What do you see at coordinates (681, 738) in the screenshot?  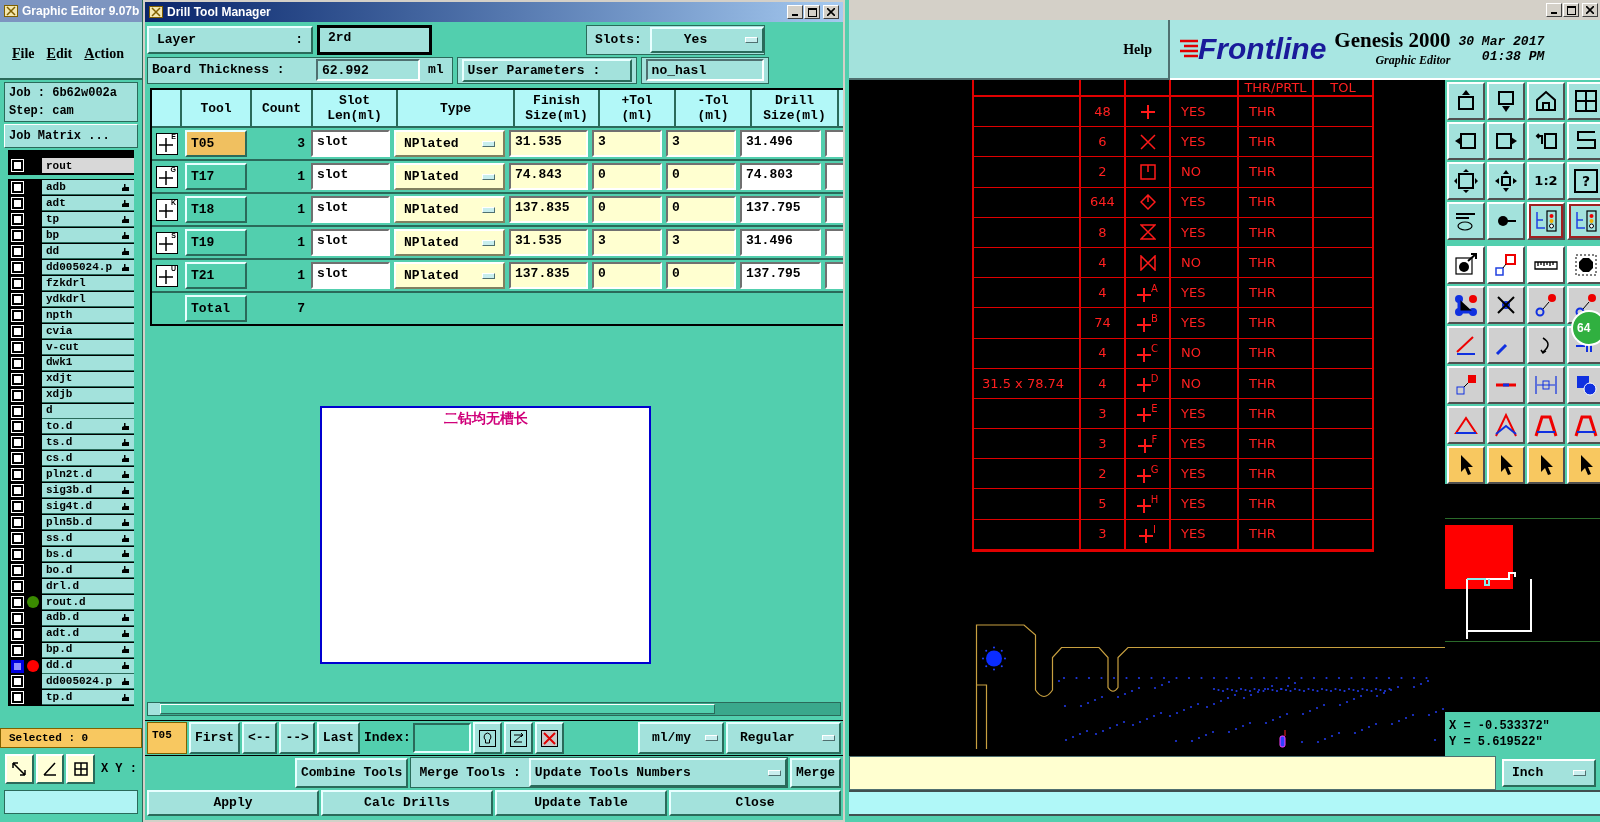 I see `units-dropdown: ml/my` at bounding box center [681, 738].